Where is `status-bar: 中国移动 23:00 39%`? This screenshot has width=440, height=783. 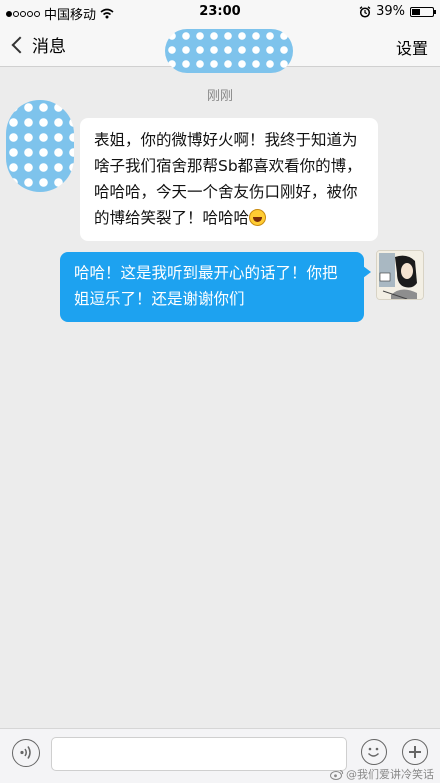
status-bar: 中国移动 23:00 39% is located at coordinates (220, 12).